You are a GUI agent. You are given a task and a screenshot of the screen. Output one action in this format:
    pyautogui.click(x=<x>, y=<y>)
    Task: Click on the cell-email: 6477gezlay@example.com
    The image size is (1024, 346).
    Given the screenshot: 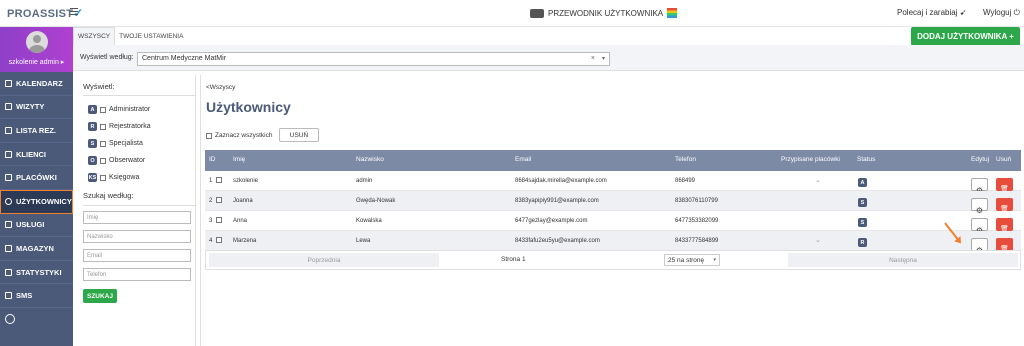 What is the action you would take?
    pyautogui.click(x=551, y=221)
    